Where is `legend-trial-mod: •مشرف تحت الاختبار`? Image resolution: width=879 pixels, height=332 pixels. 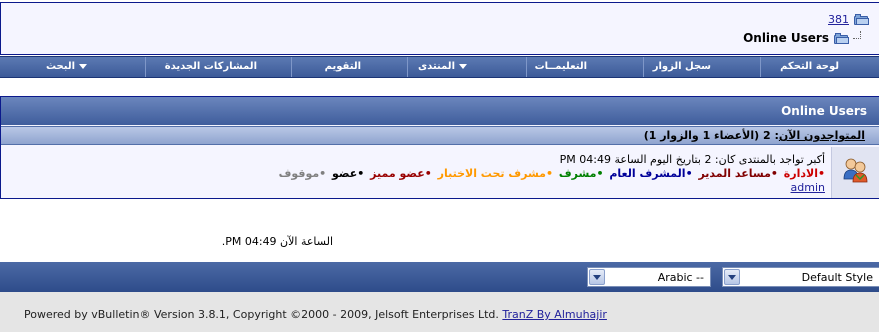
legend-trial-mod: •مشرف تحت الاختبار is located at coordinates (495, 173).